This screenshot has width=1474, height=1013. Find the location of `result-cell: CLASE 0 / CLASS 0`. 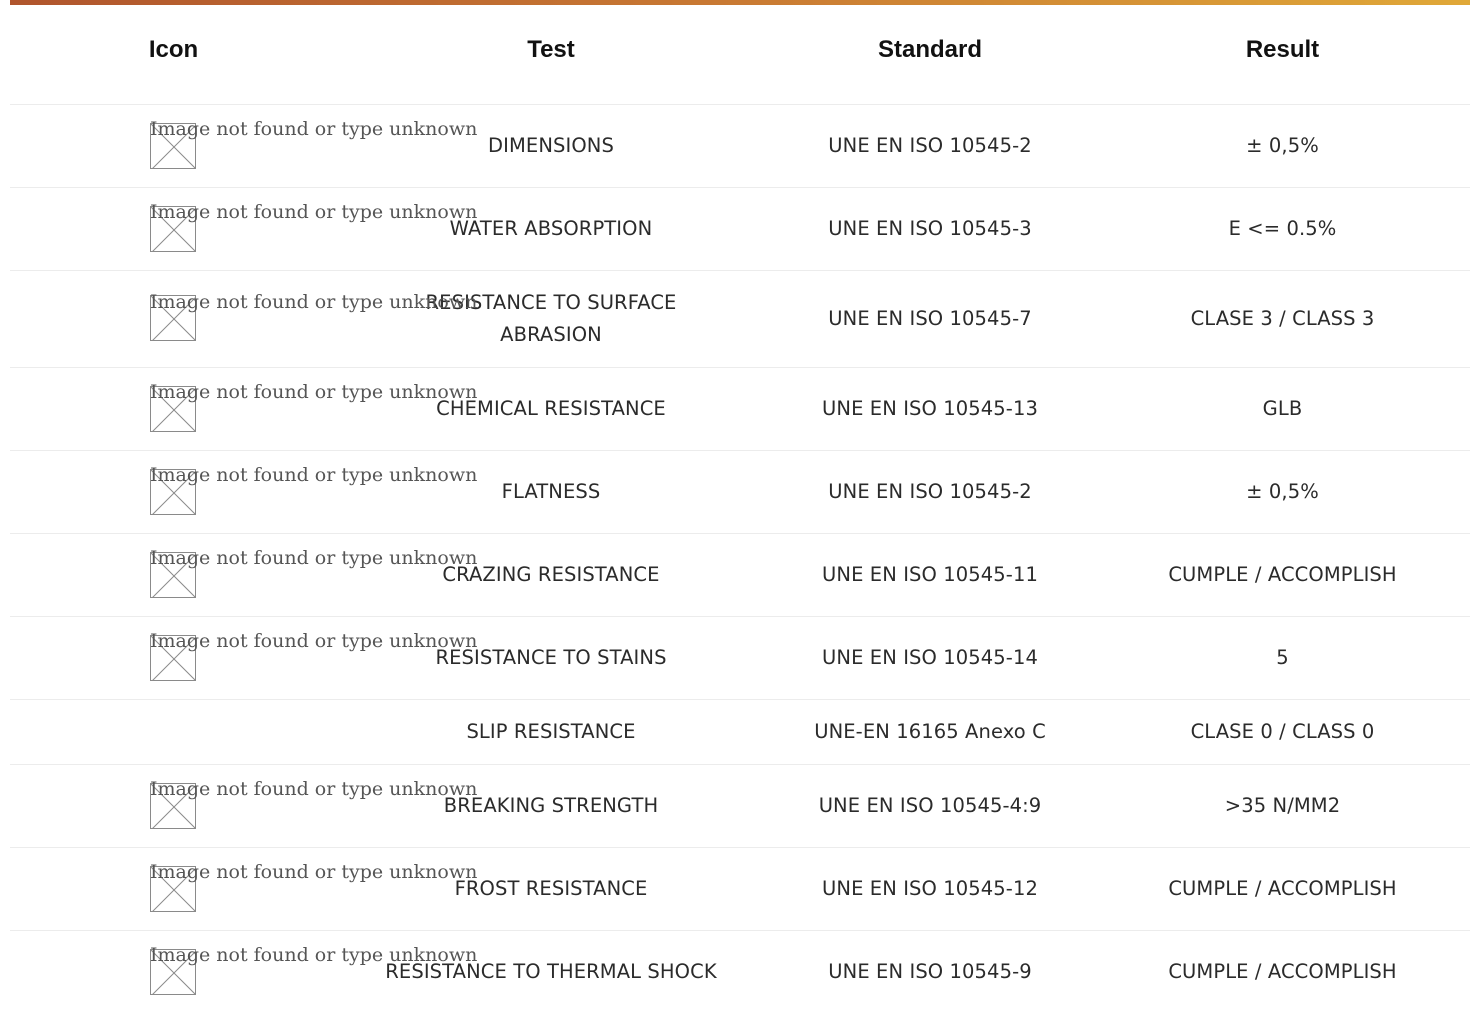

result-cell: CLASE 0 / CLASS 0 is located at coordinates (1282, 731).